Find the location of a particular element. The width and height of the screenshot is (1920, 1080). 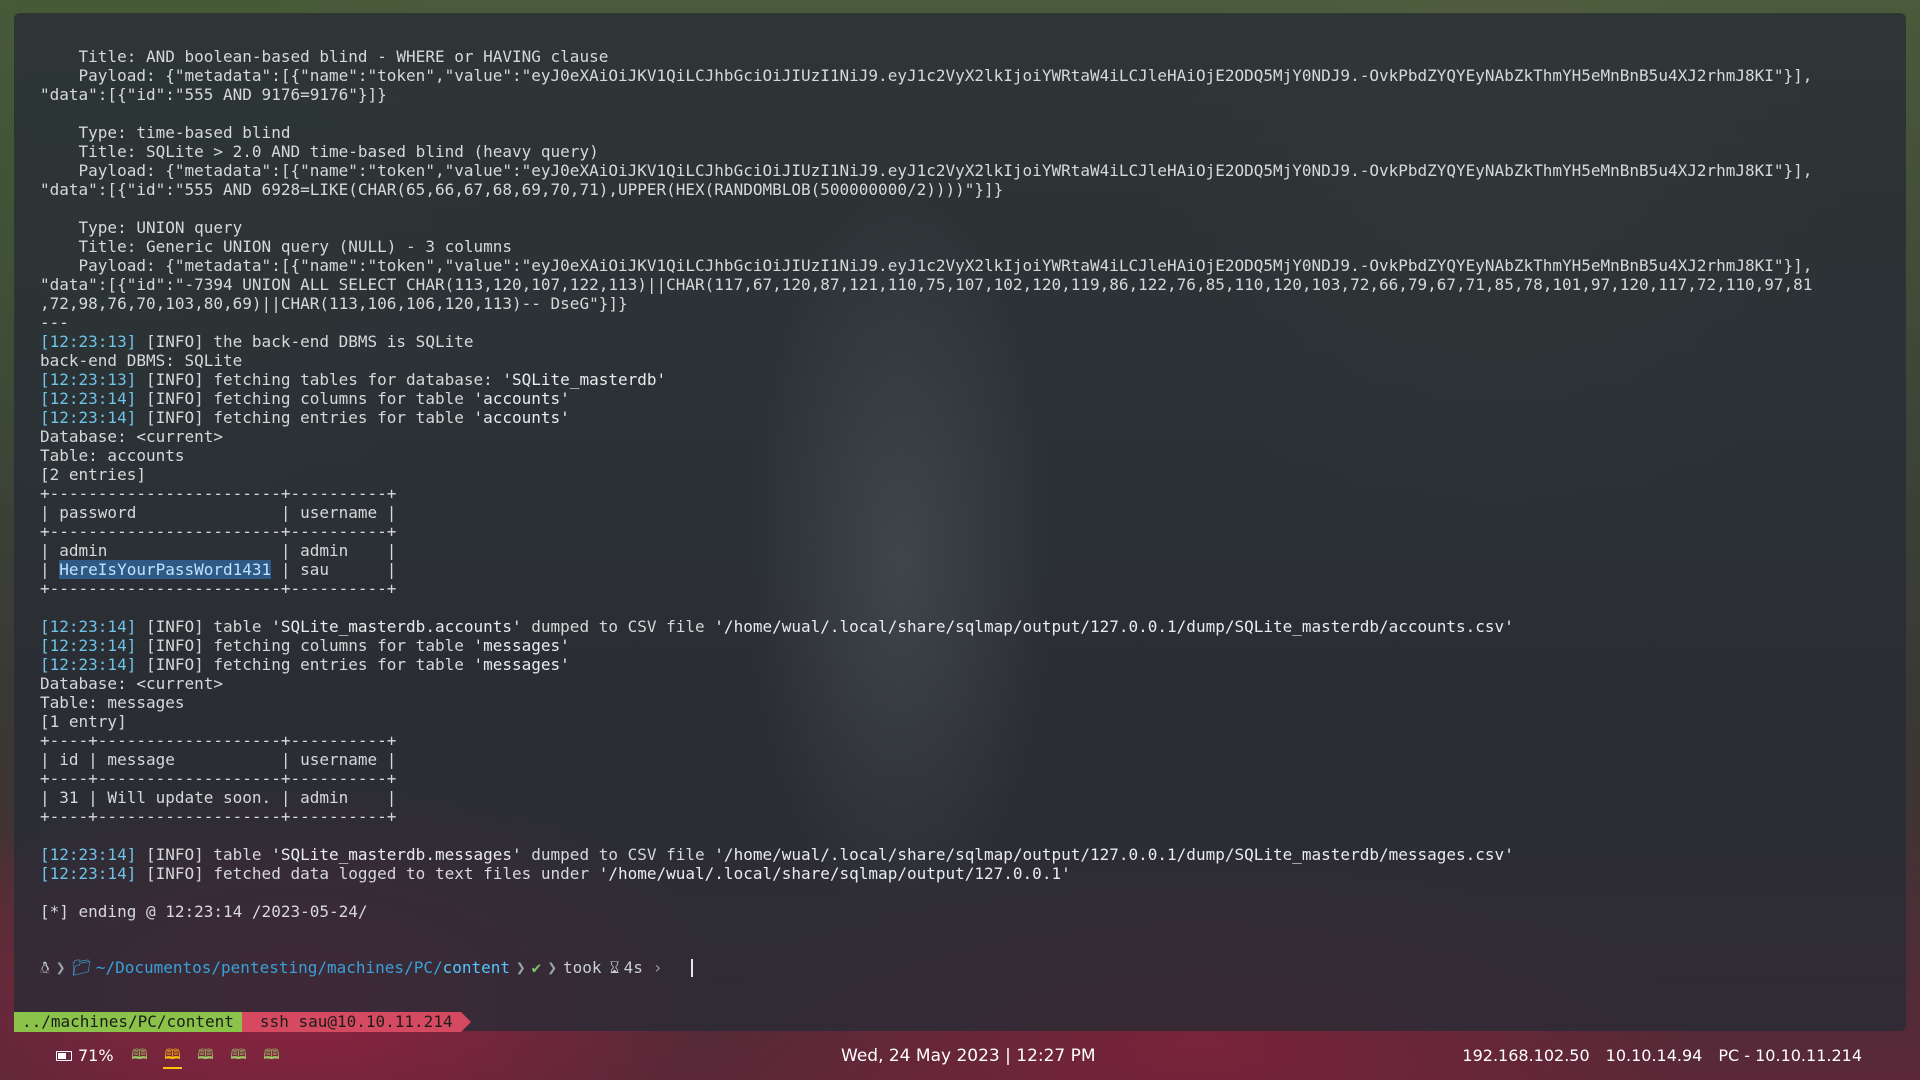

terminal-text: Type: time-based blind is located at coordinates (165, 132).